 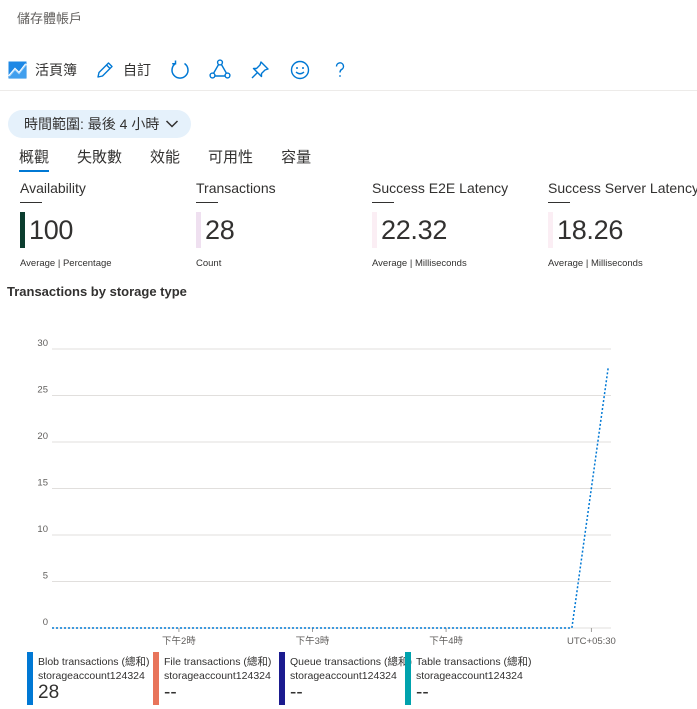 I want to click on tab-performance: 效能, so click(x=165, y=159).